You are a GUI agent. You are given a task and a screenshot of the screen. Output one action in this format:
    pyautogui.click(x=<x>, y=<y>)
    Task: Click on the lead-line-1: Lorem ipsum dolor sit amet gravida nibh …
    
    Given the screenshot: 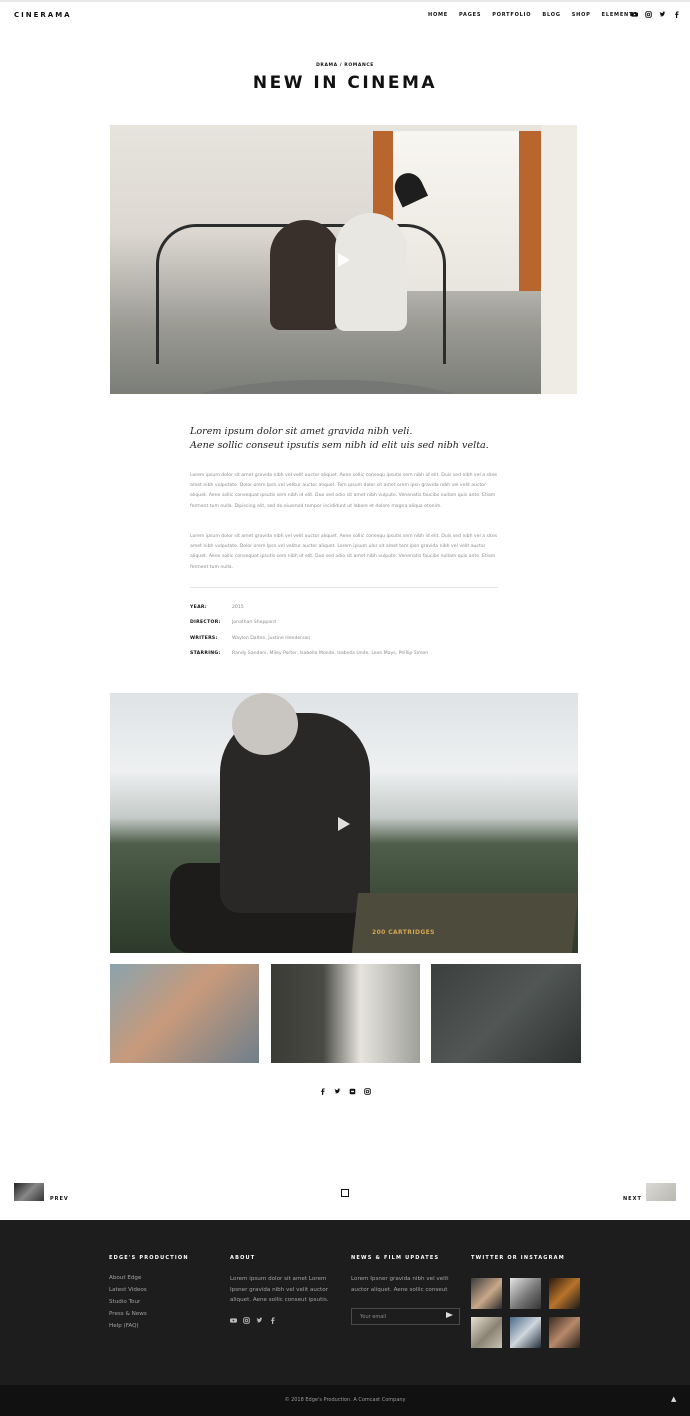 What is the action you would take?
    pyautogui.click(x=301, y=431)
    